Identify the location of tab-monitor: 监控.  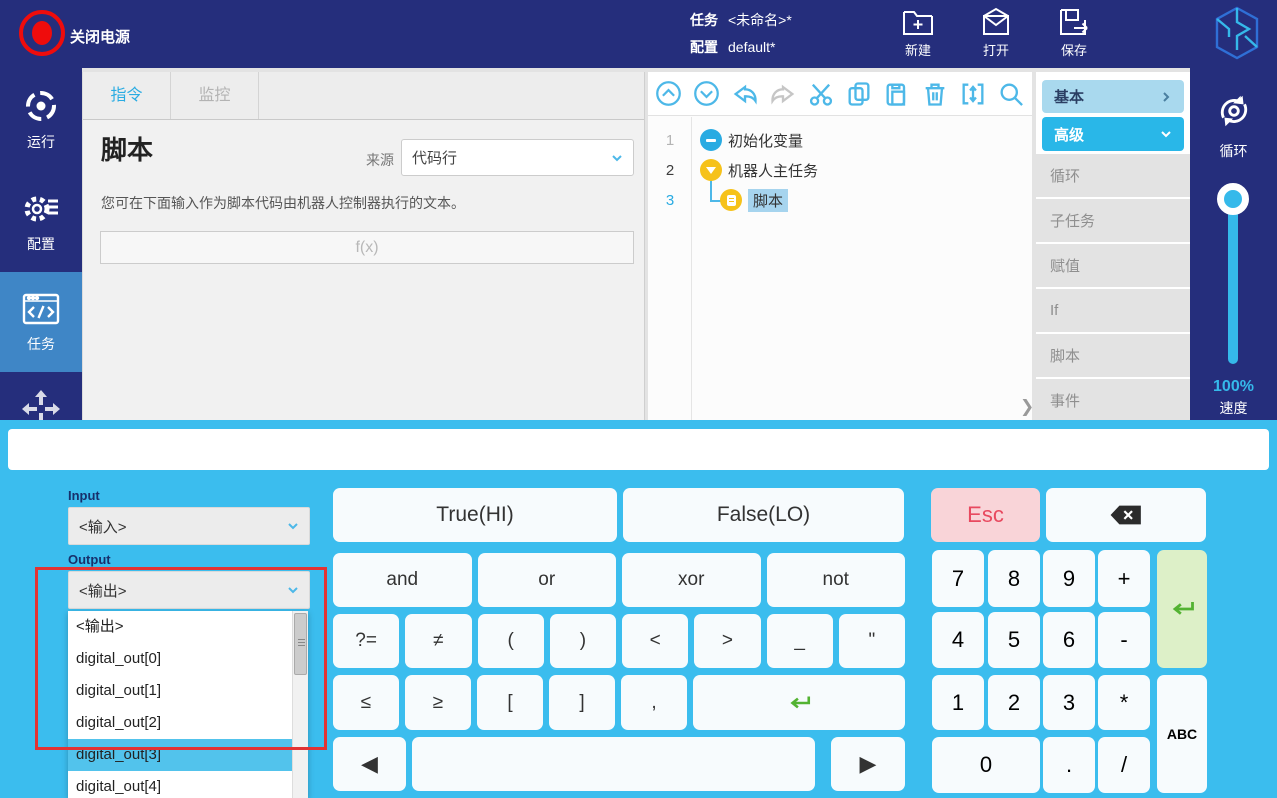
(215, 95).